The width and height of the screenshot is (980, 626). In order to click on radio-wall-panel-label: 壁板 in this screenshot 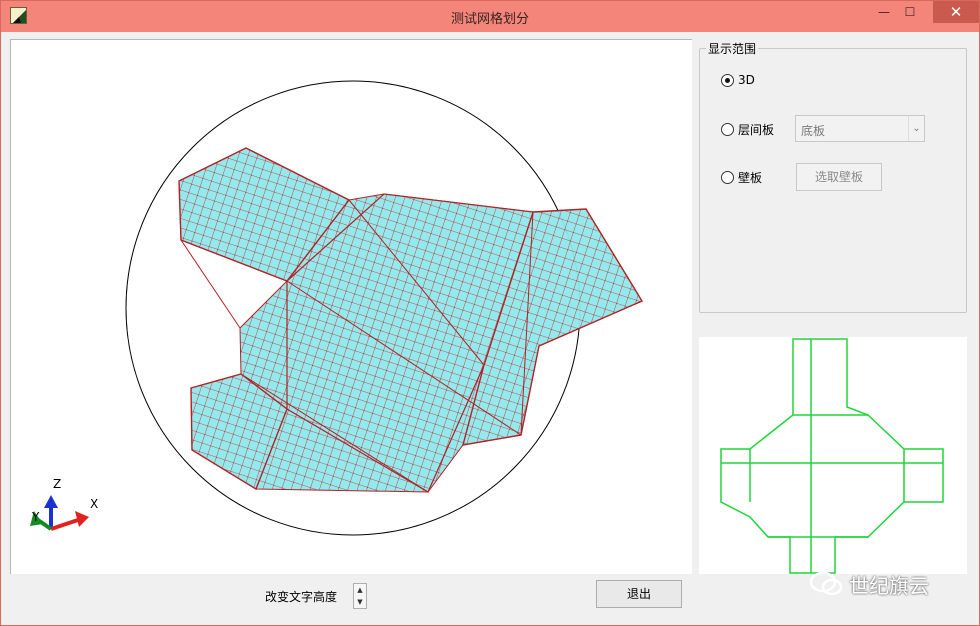, I will do `click(750, 178)`.